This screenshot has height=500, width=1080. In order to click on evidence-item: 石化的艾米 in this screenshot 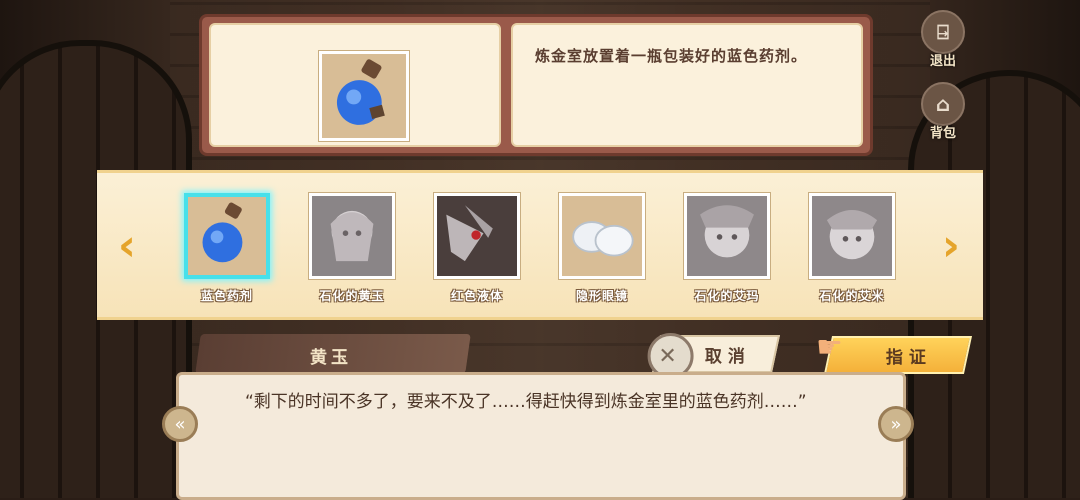, I will do `click(852, 248)`.